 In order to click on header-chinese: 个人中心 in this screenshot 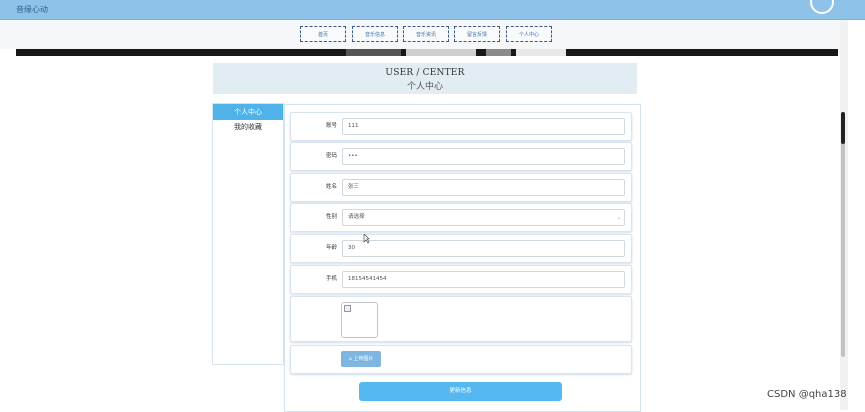, I will do `click(424, 87)`.